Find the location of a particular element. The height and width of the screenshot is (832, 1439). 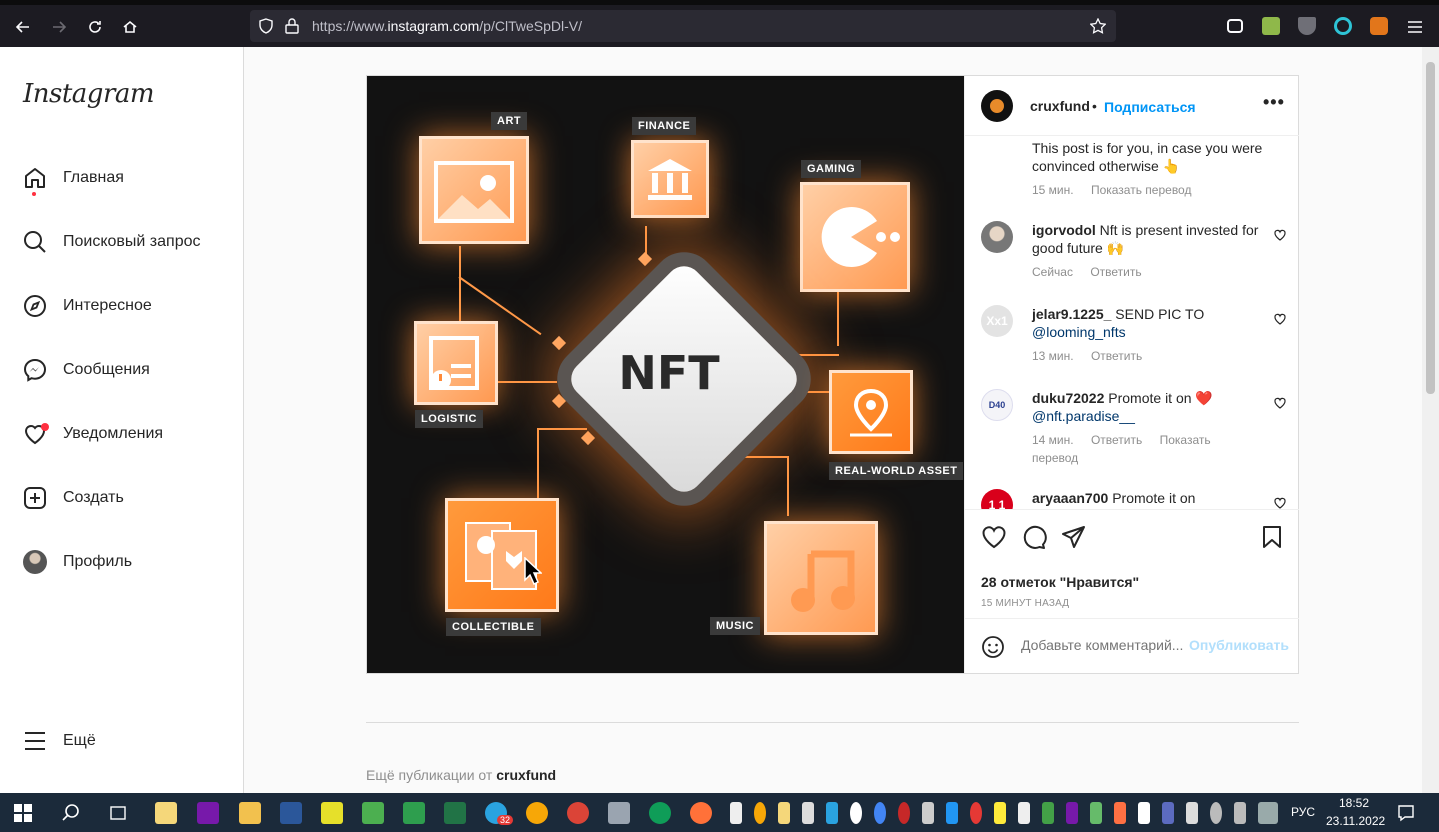

sidebar-item-messages: Сообщения is located at coordinates (86, 370).